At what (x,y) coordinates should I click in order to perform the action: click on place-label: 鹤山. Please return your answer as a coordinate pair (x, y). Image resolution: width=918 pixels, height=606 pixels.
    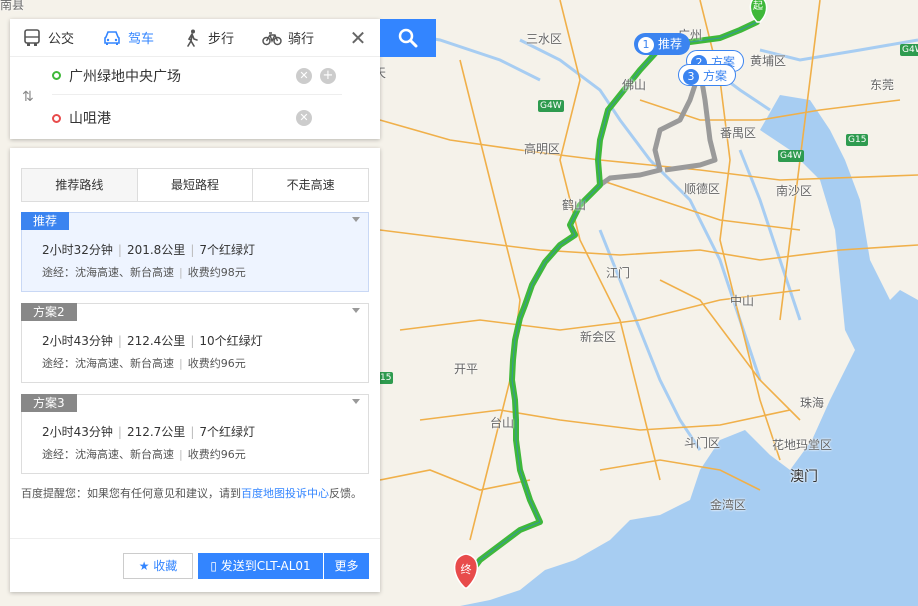
    Looking at the image, I should click on (574, 205).